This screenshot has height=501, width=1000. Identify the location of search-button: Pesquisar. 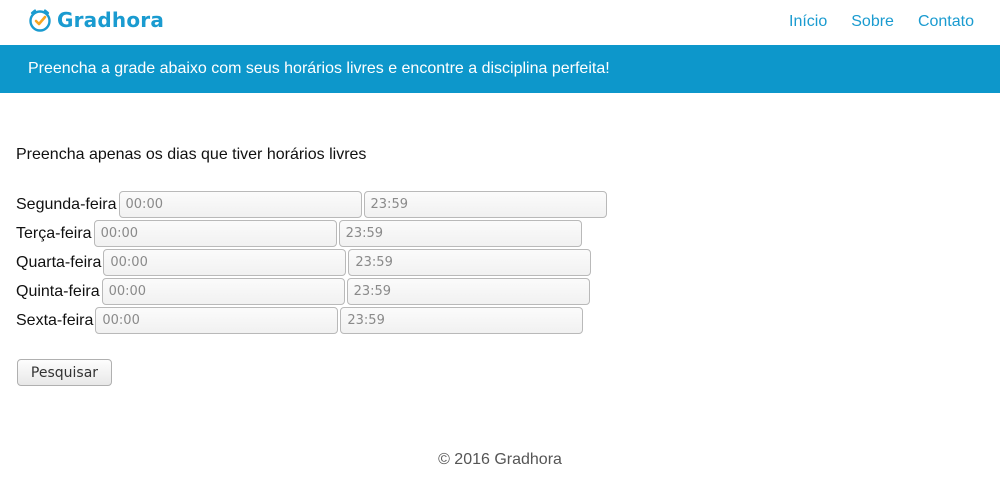
(64, 372).